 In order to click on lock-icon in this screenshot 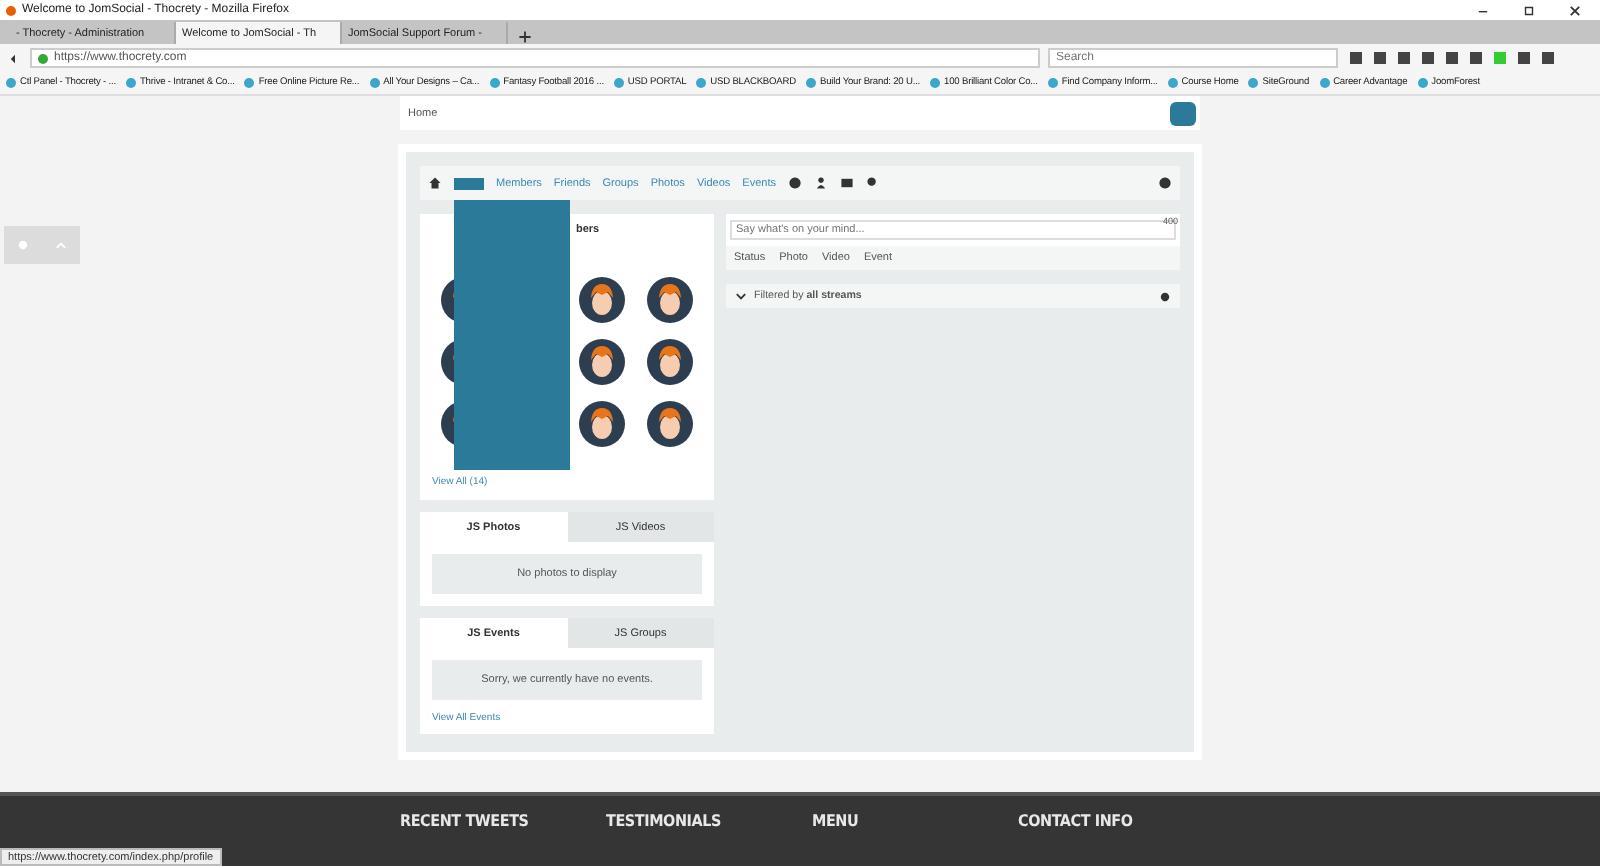, I will do `click(43, 58)`.